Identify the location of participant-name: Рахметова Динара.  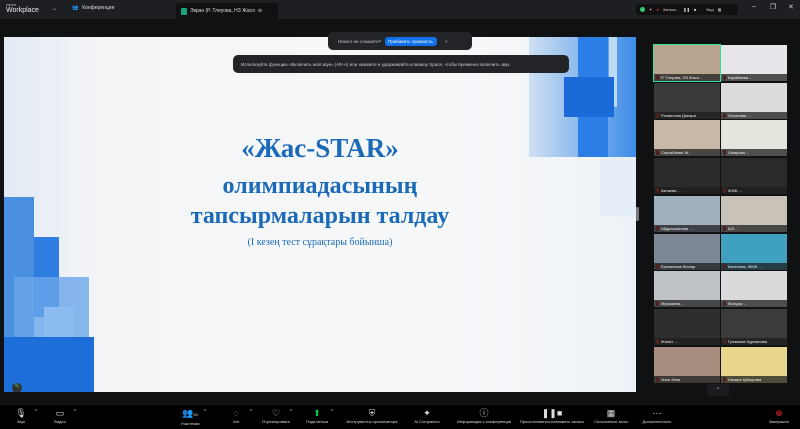
(687, 115).